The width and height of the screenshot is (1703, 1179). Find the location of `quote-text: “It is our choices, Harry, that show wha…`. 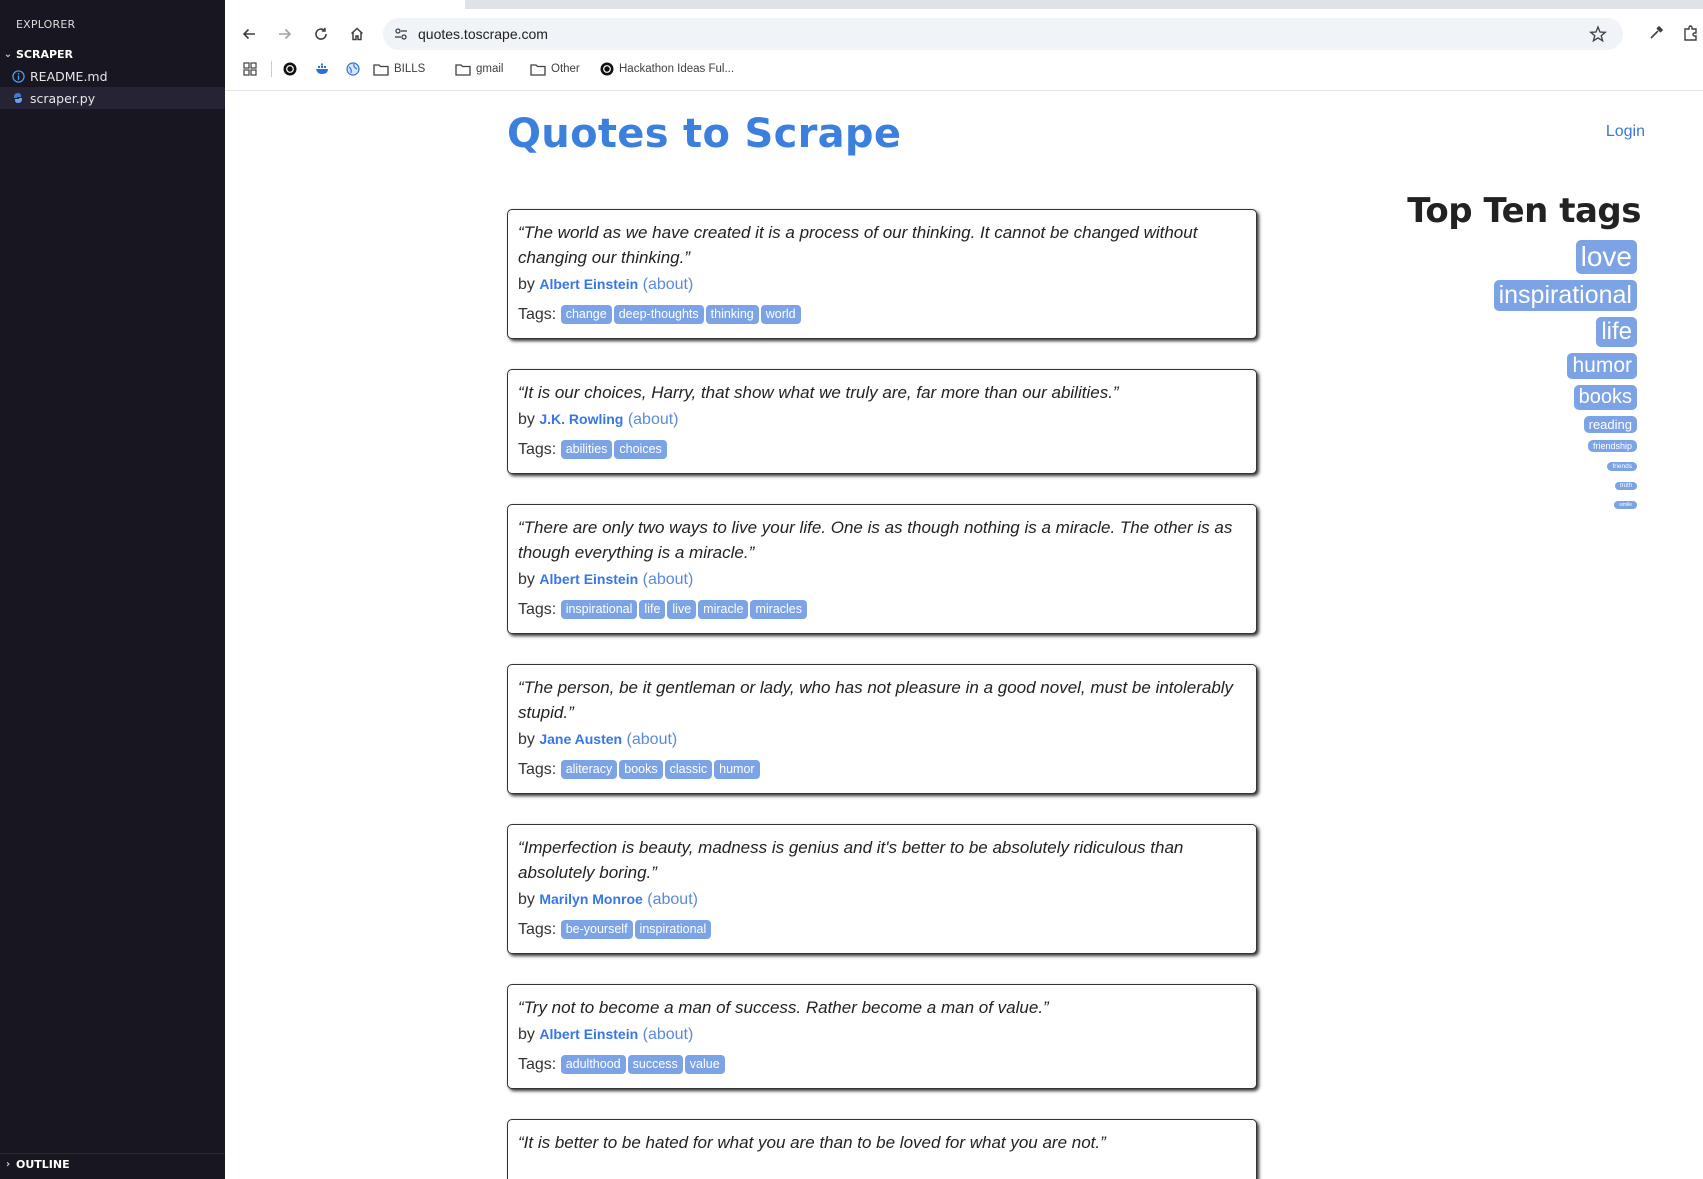

quote-text: “It is our choices, Harry, that show wha… is located at coordinates (818, 392).